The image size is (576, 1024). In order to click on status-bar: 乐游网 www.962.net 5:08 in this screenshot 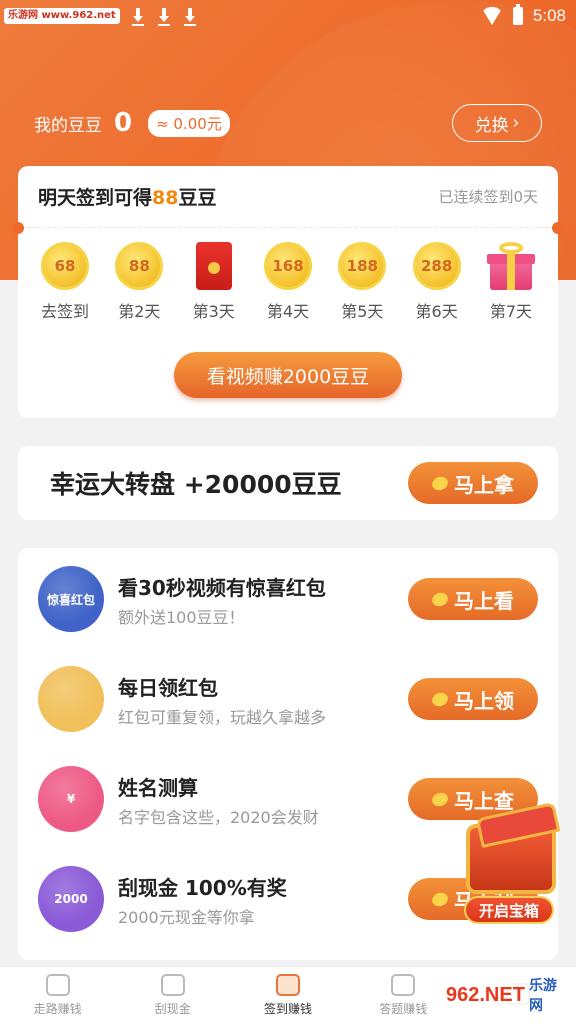, I will do `click(288, 16)`.